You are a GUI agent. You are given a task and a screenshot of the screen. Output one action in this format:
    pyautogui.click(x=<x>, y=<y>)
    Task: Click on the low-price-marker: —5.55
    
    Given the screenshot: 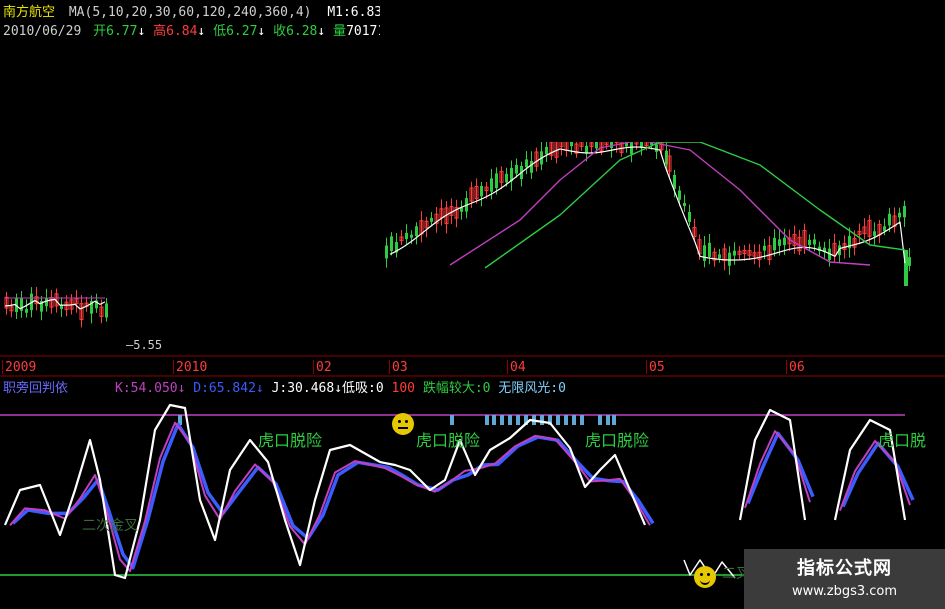 What is the action you would take?
    pyautogui.click(x=144, y=345)
    